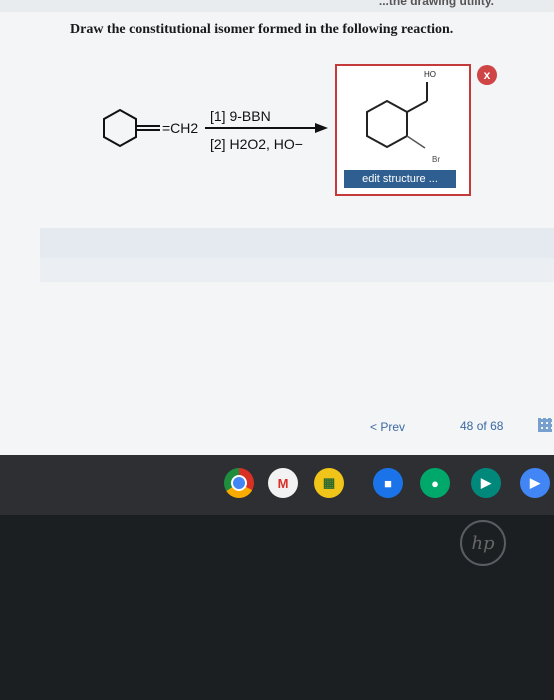  Describe the element at coordinates (215, 128) in the screenshot. I see `reaction-diagram` at that location.